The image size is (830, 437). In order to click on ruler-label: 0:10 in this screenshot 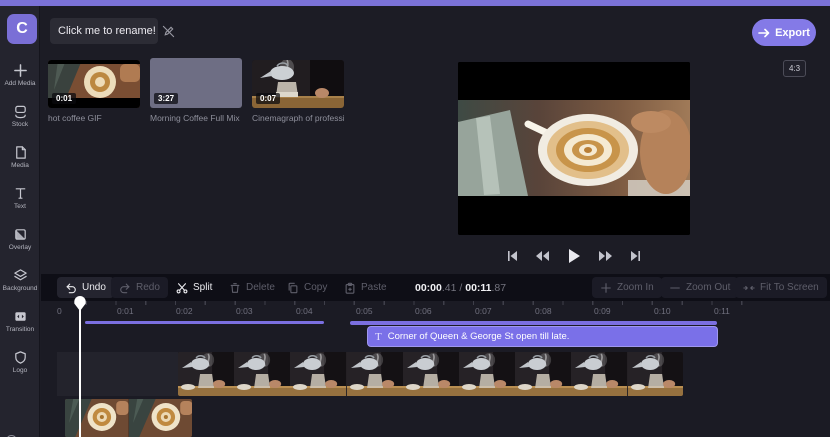, I will do `click(662, 311)`.